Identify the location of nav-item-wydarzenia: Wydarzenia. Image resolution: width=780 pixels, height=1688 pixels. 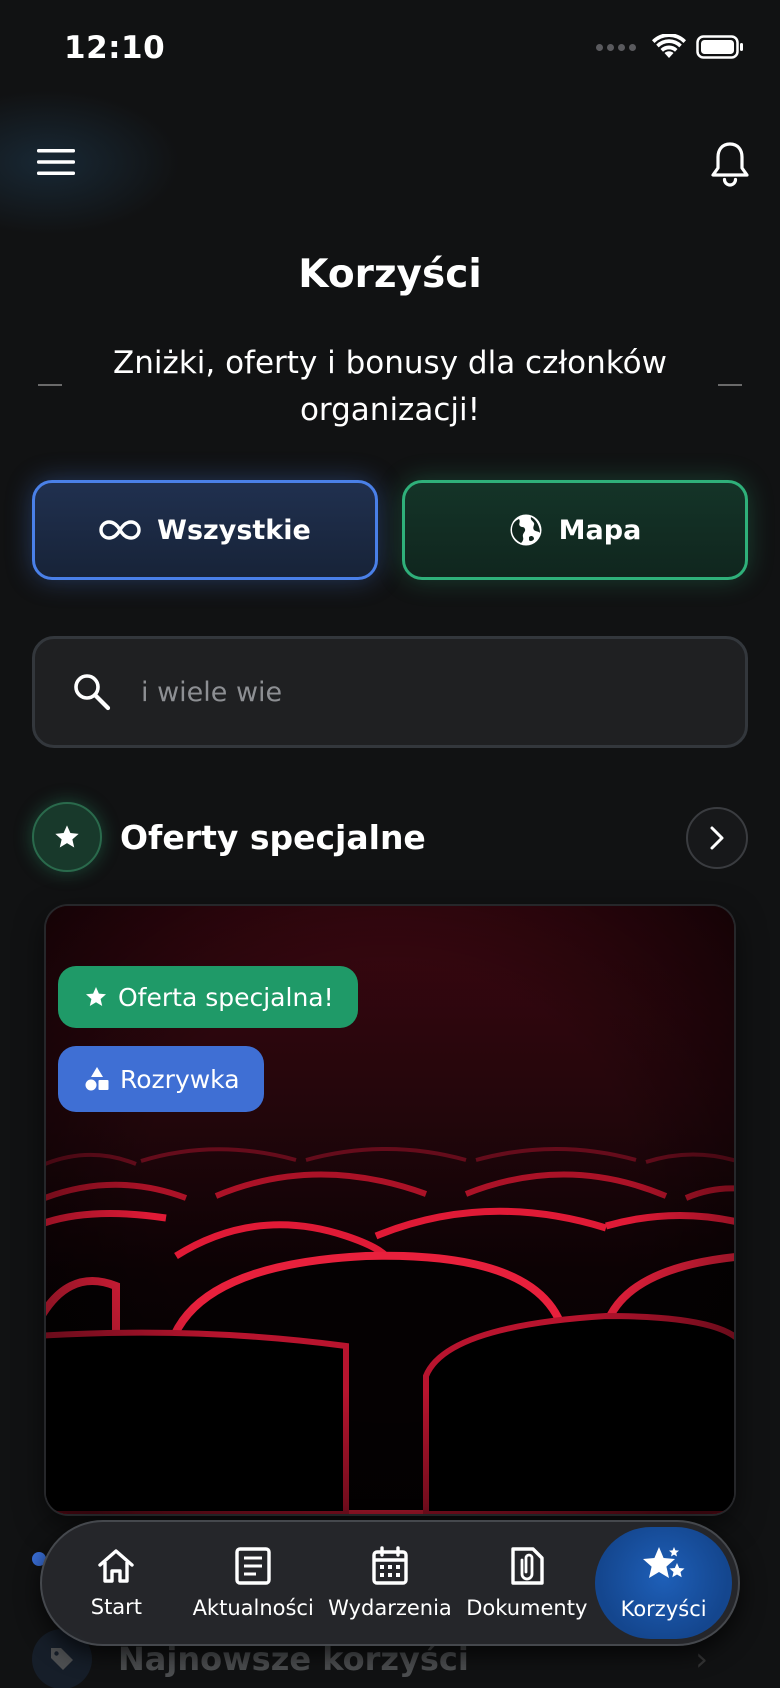
(390, 1583).